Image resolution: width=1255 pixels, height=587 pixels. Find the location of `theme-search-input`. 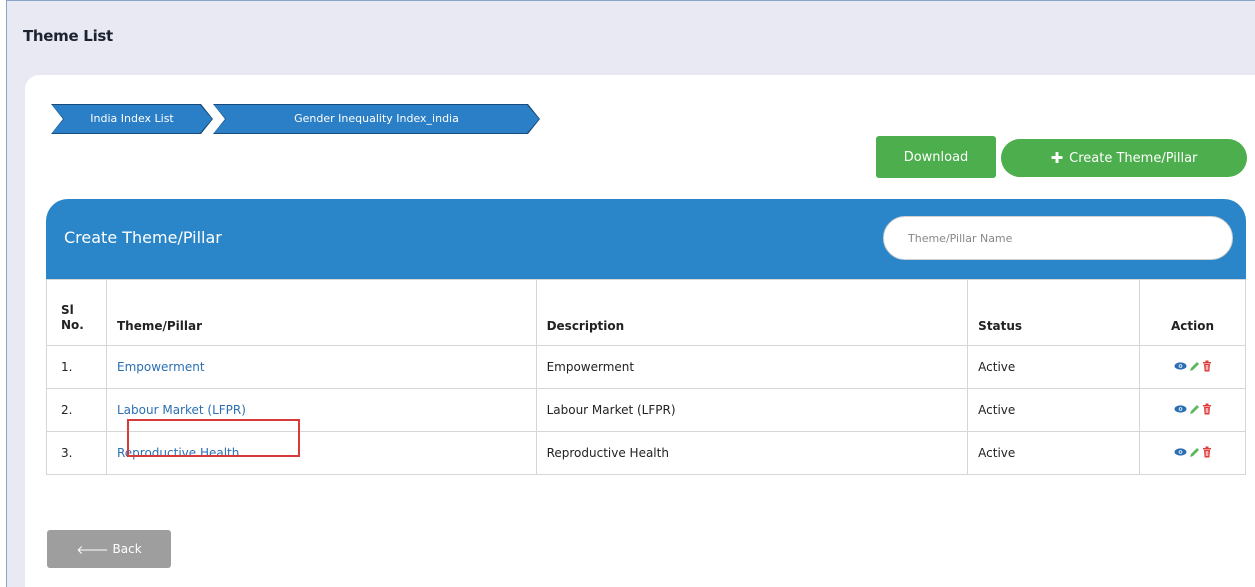

theme-search-input is located at coordinates (1058, 238).